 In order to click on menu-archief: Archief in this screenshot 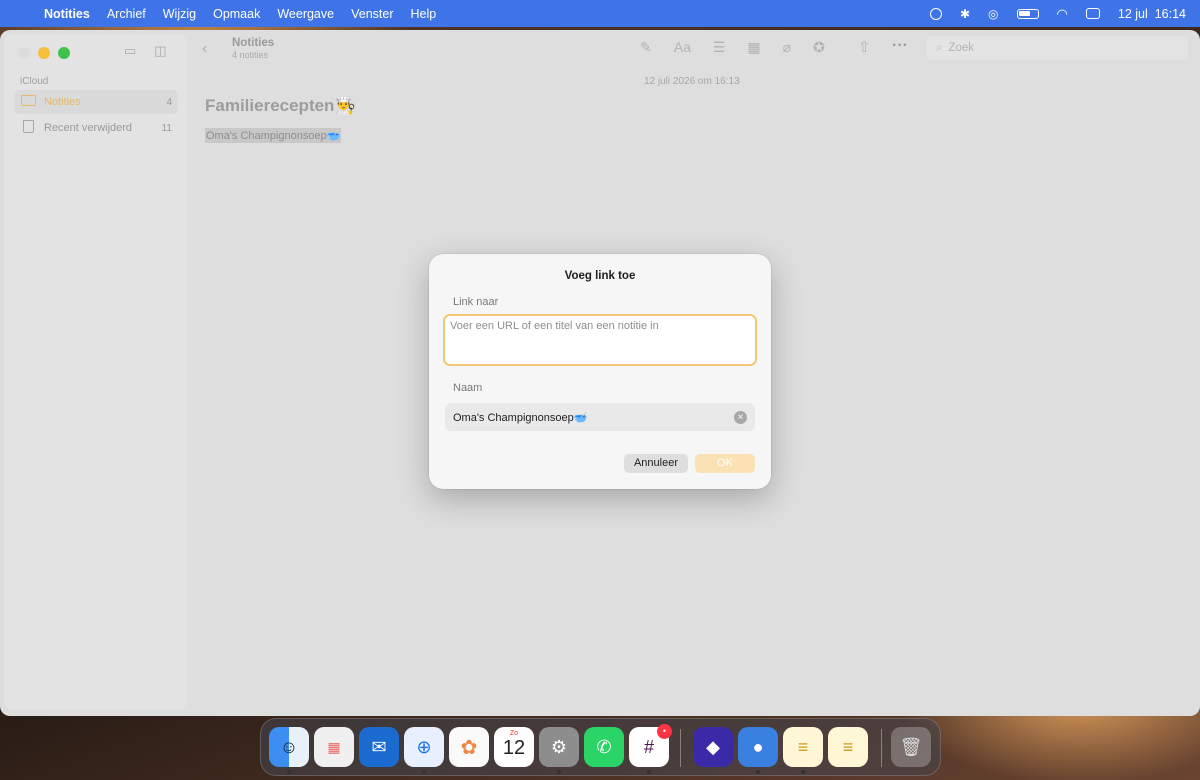, I will do `click(126, 14)`.